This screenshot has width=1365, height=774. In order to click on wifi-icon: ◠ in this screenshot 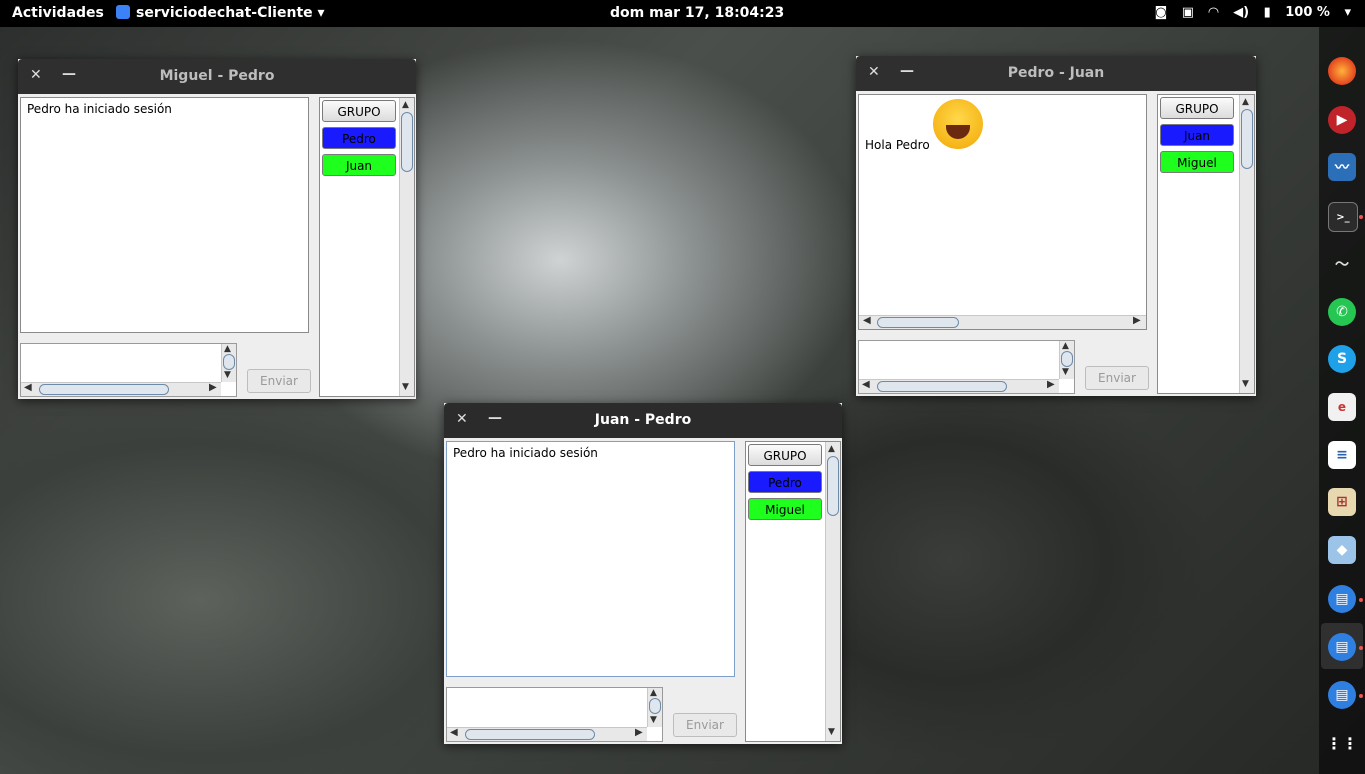, I will do `click(1214, 12)`.